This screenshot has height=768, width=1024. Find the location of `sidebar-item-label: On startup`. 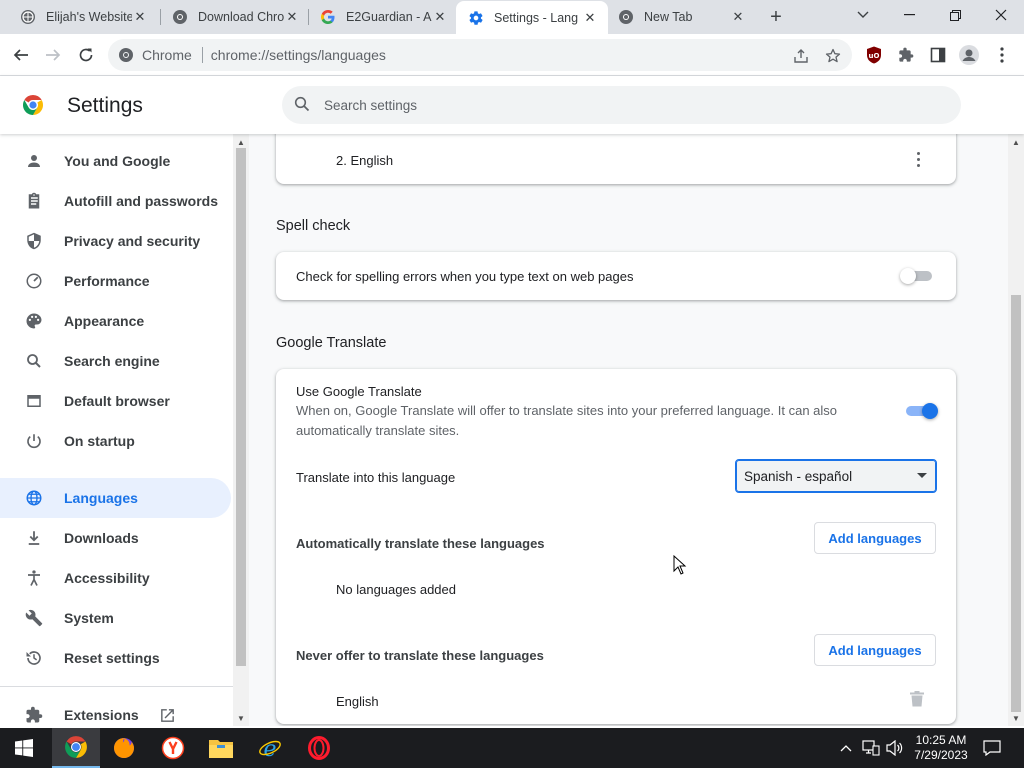

sidebar-item-label: On startup is located at coordinates (99, 441).